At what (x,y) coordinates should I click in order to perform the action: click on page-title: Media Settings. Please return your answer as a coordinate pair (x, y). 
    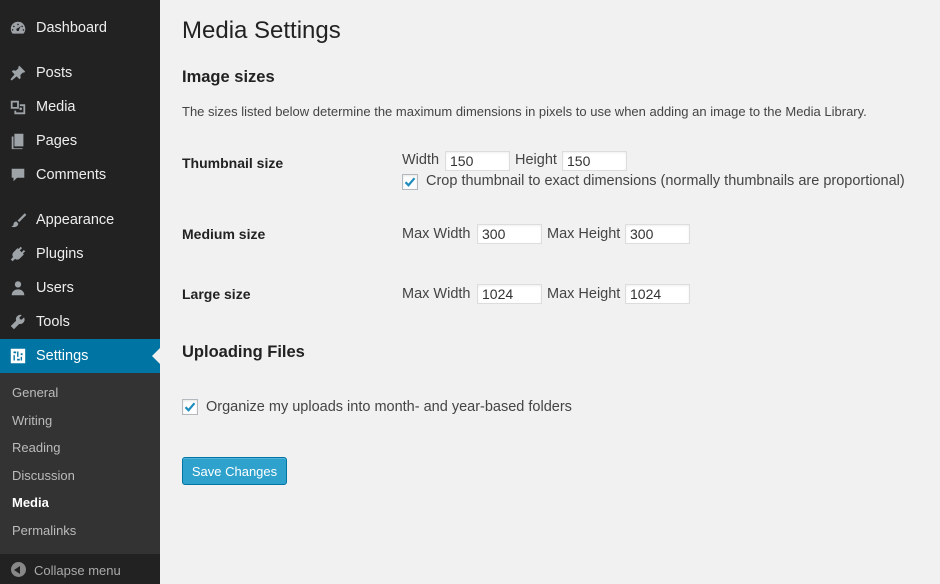
    Looking at the image, I should click on (261, 30).